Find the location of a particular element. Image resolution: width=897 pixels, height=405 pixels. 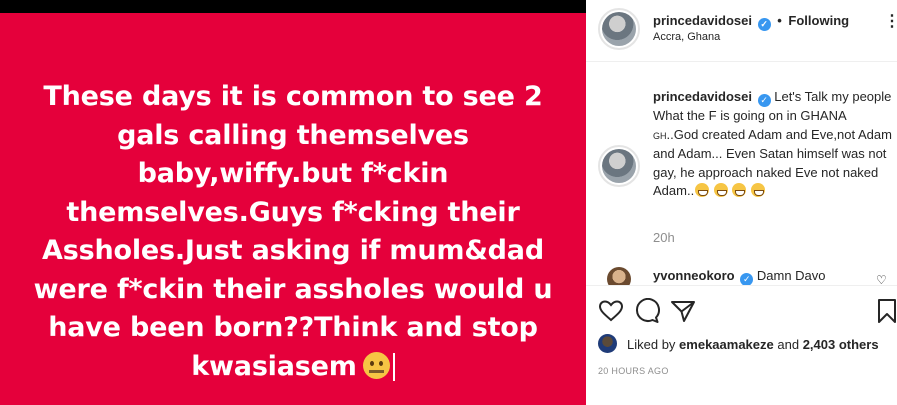

commenter-username: yvonneokoro is located at coordinates (694, 275).